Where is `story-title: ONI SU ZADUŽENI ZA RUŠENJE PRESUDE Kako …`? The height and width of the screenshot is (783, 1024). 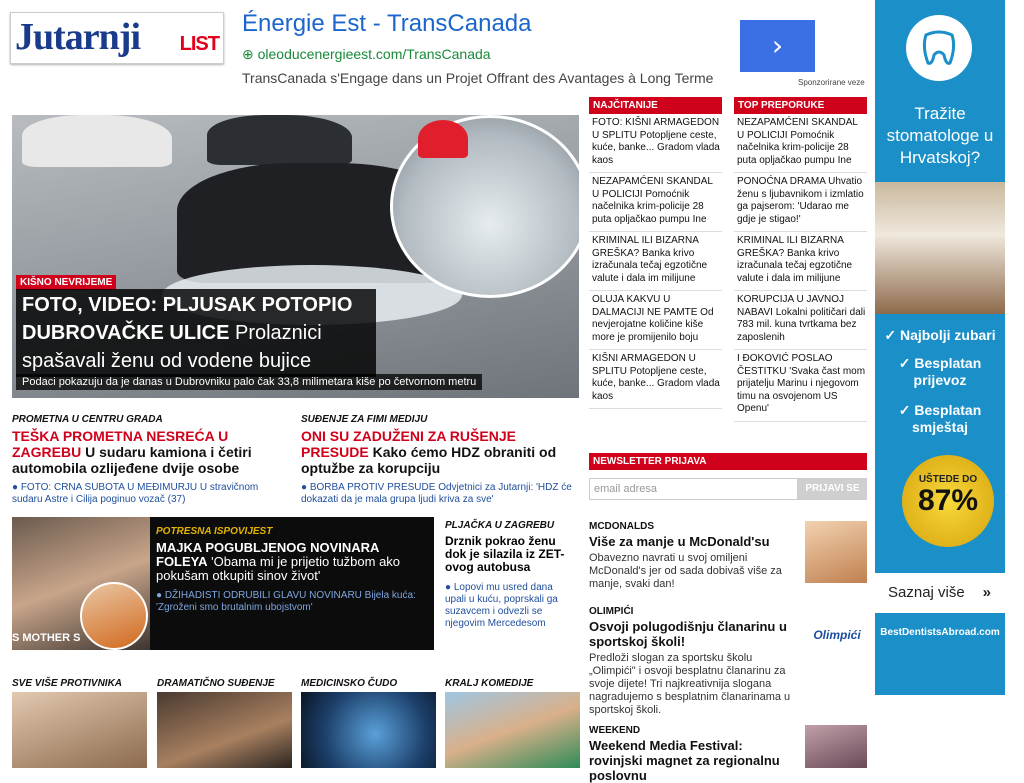
story-title: ONI SU ZADUŽENI ZA RUŠENJE PRESUDE Kako … is located at coordinates (438, 452).